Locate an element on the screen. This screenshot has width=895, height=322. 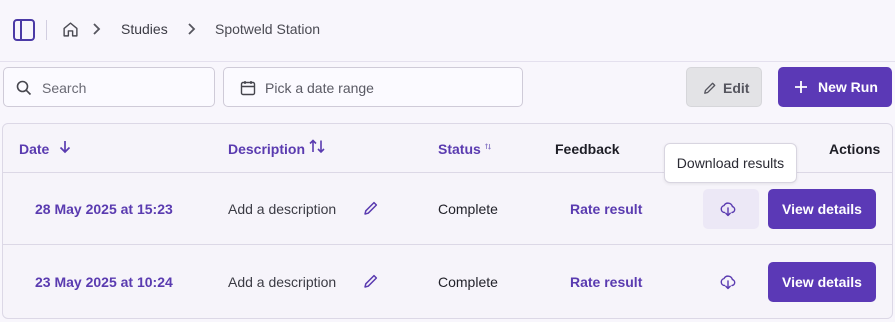
divider is located at coordinates (46, 30).